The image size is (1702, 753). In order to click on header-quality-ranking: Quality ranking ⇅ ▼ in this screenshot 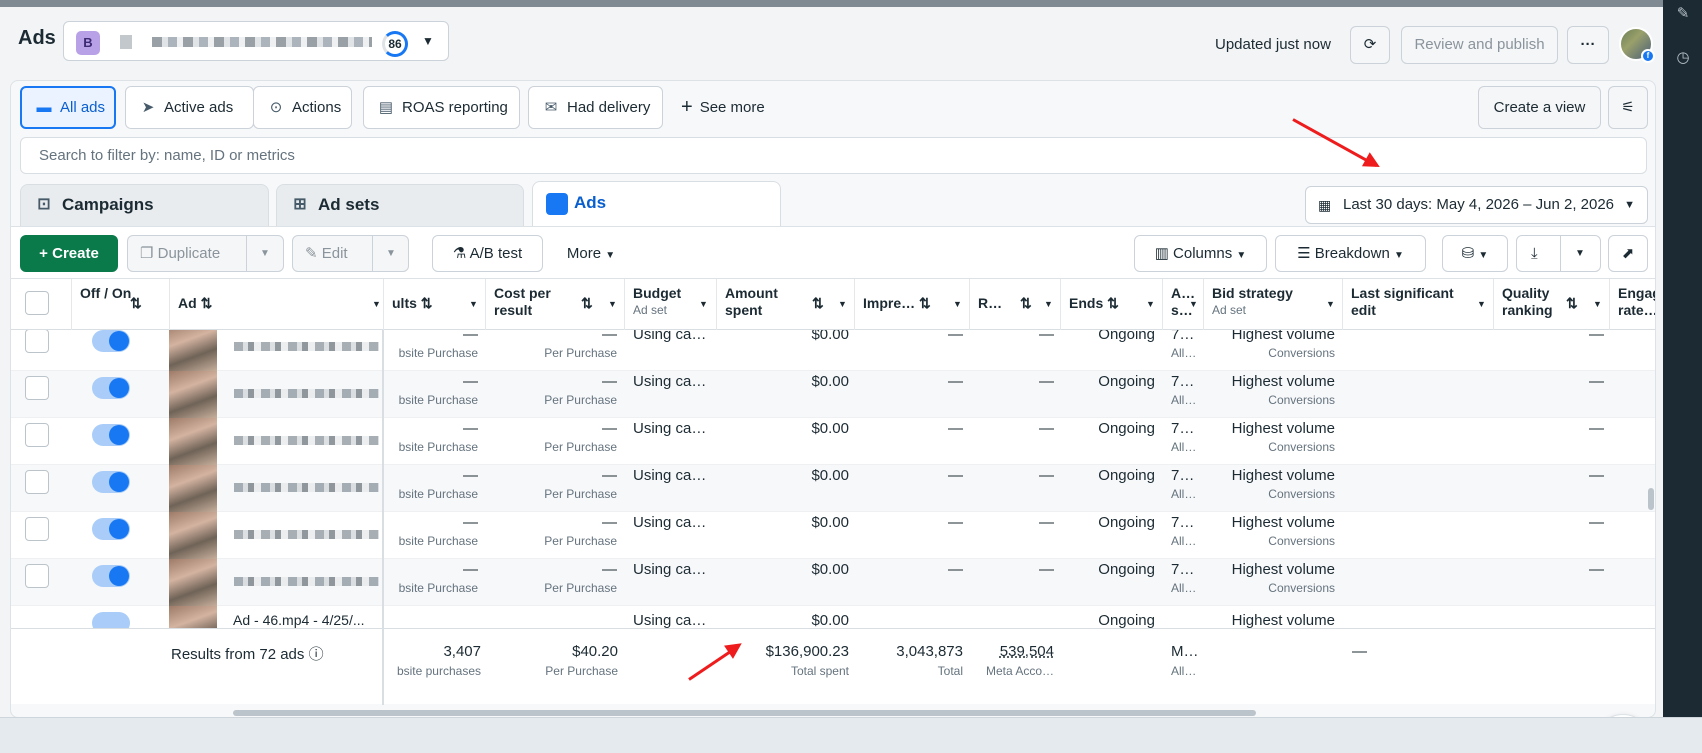, I will do `click(1552, 304)`.